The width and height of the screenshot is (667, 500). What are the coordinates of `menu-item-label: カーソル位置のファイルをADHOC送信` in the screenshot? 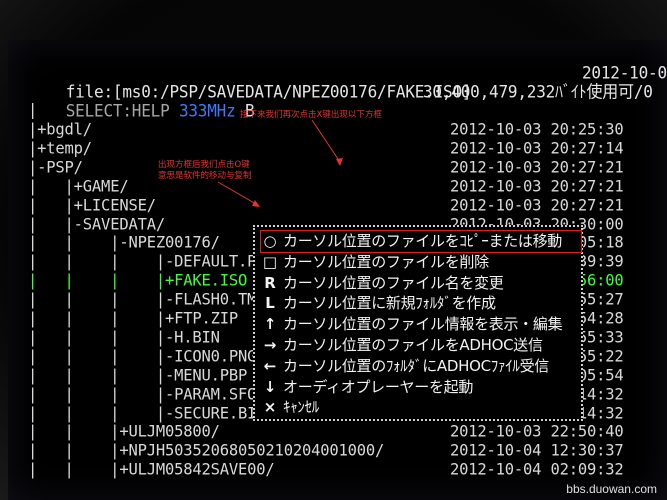 It's located at (413, 345).